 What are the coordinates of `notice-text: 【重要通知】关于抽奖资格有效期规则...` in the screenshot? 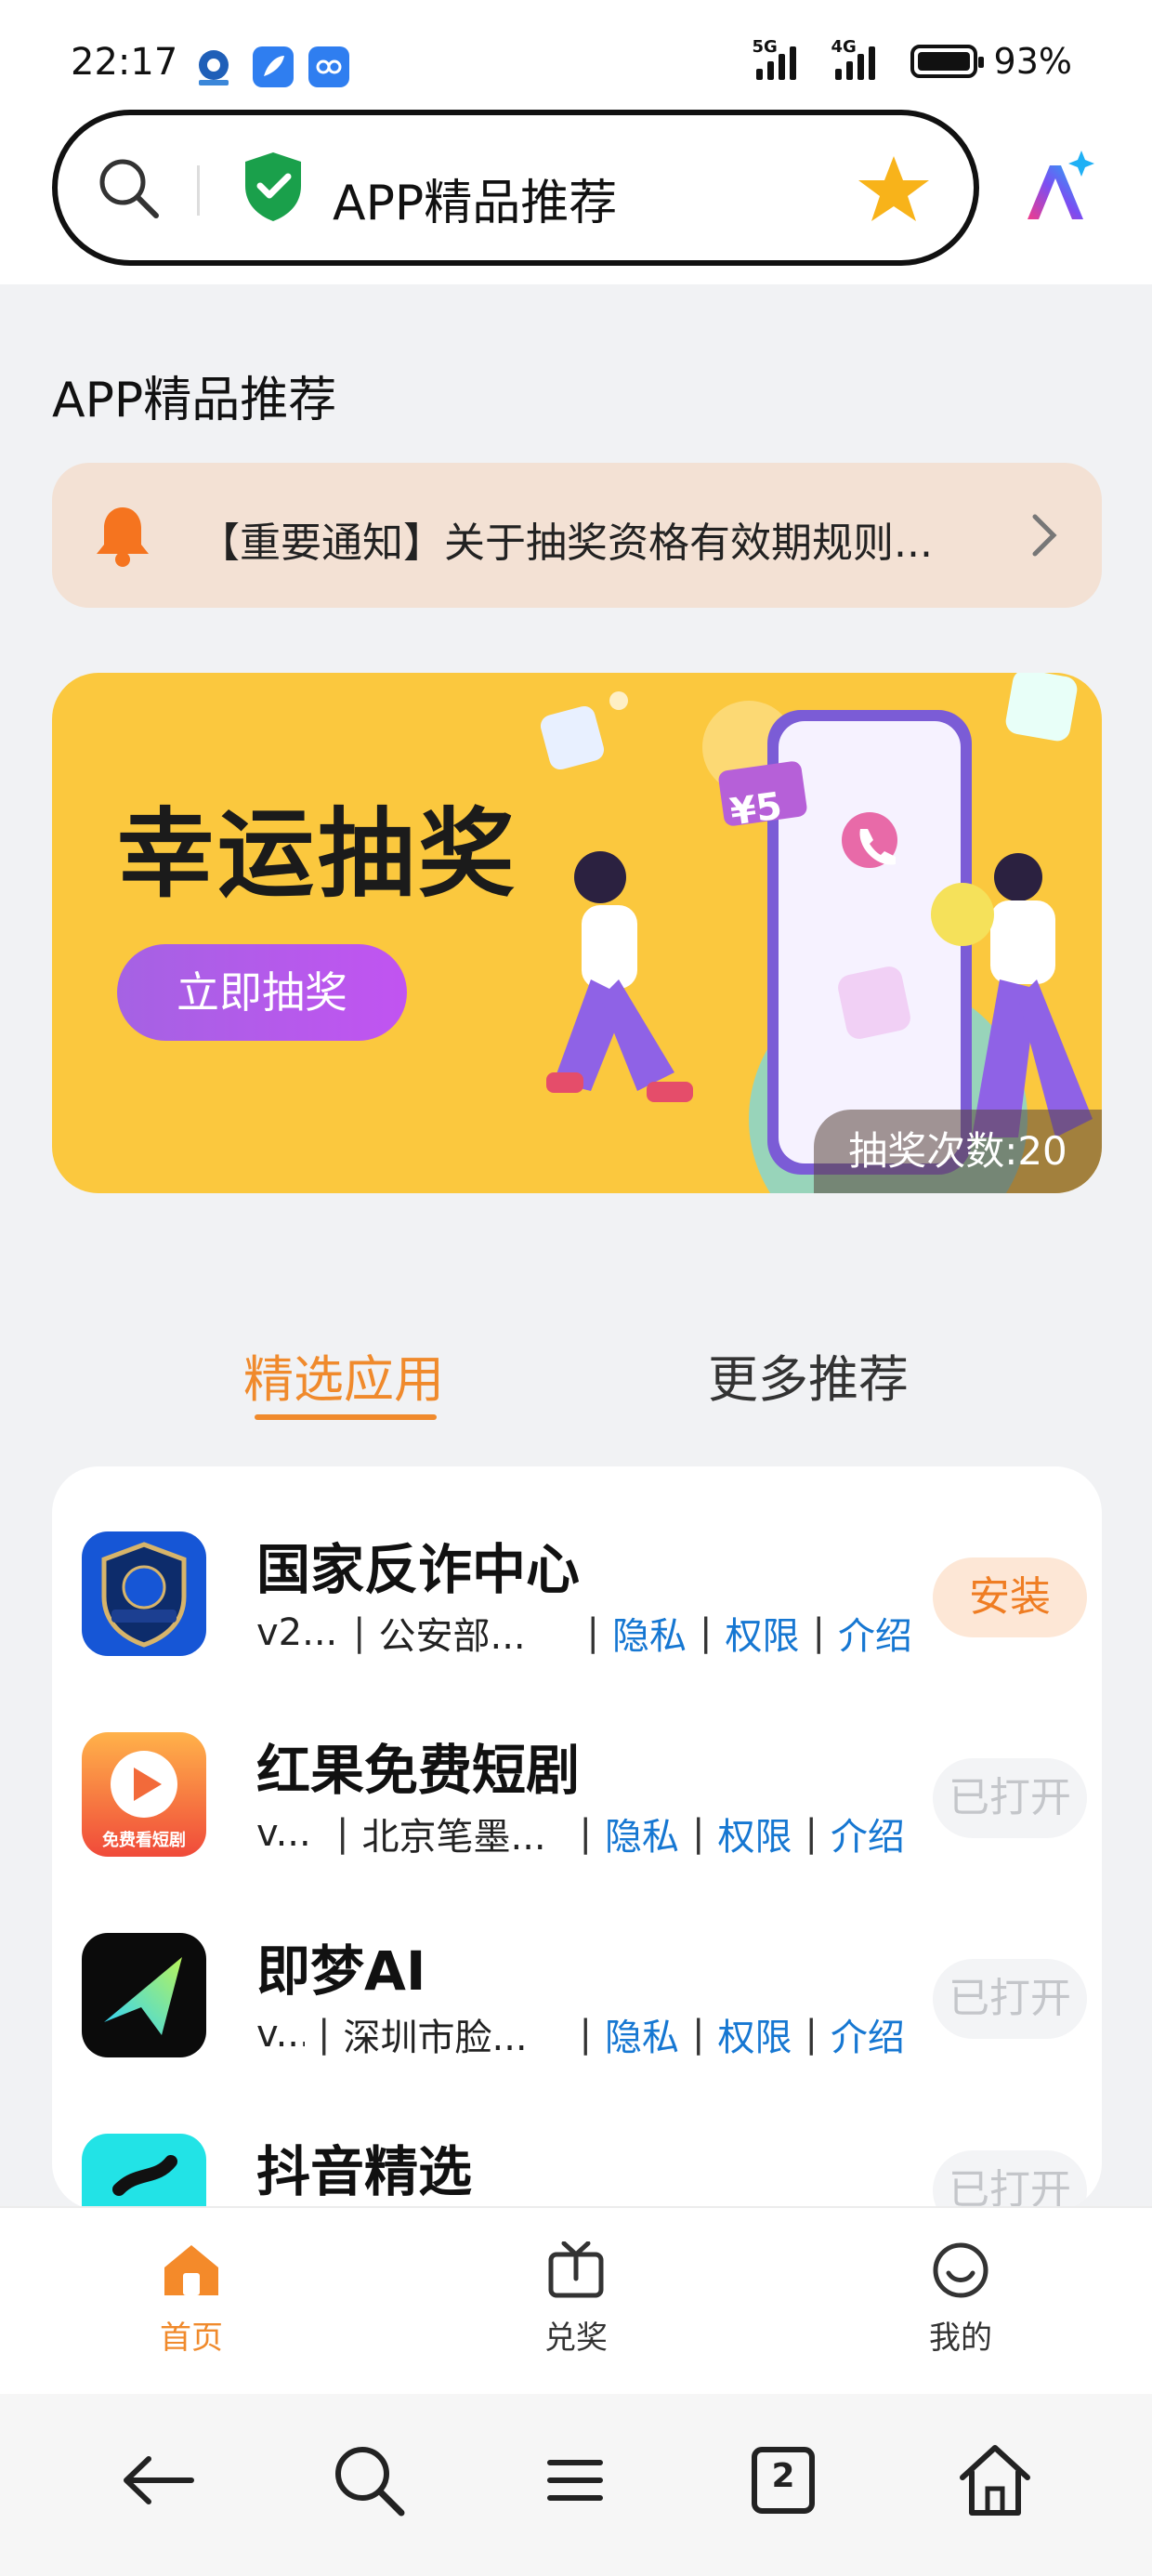 It's located at (566, 543).